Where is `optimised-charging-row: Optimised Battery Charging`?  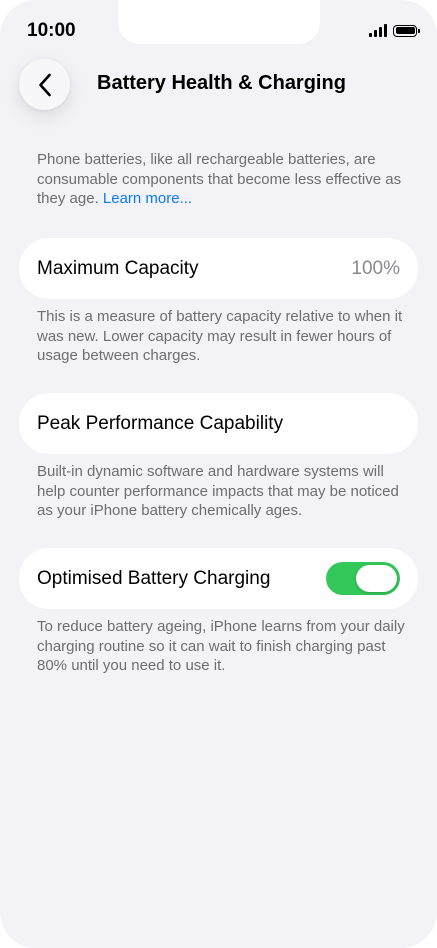 optimised-charging-row: Optimised Battery Charging is located at coordinates (218, 578).